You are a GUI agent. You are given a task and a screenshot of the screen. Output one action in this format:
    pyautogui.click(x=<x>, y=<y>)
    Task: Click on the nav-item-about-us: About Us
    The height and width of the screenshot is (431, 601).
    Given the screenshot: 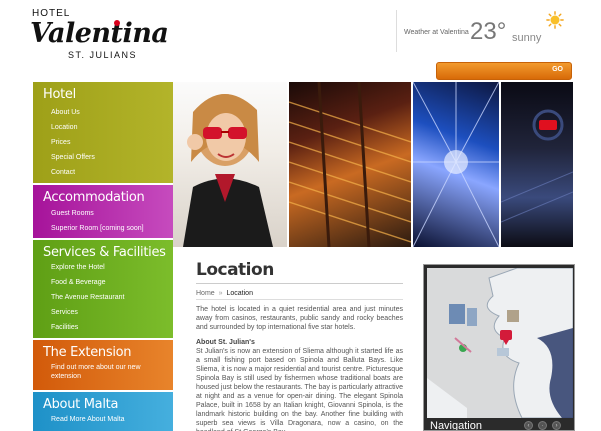 What is the action you would take?
    pyautogui.click(x=103, y=112)
    